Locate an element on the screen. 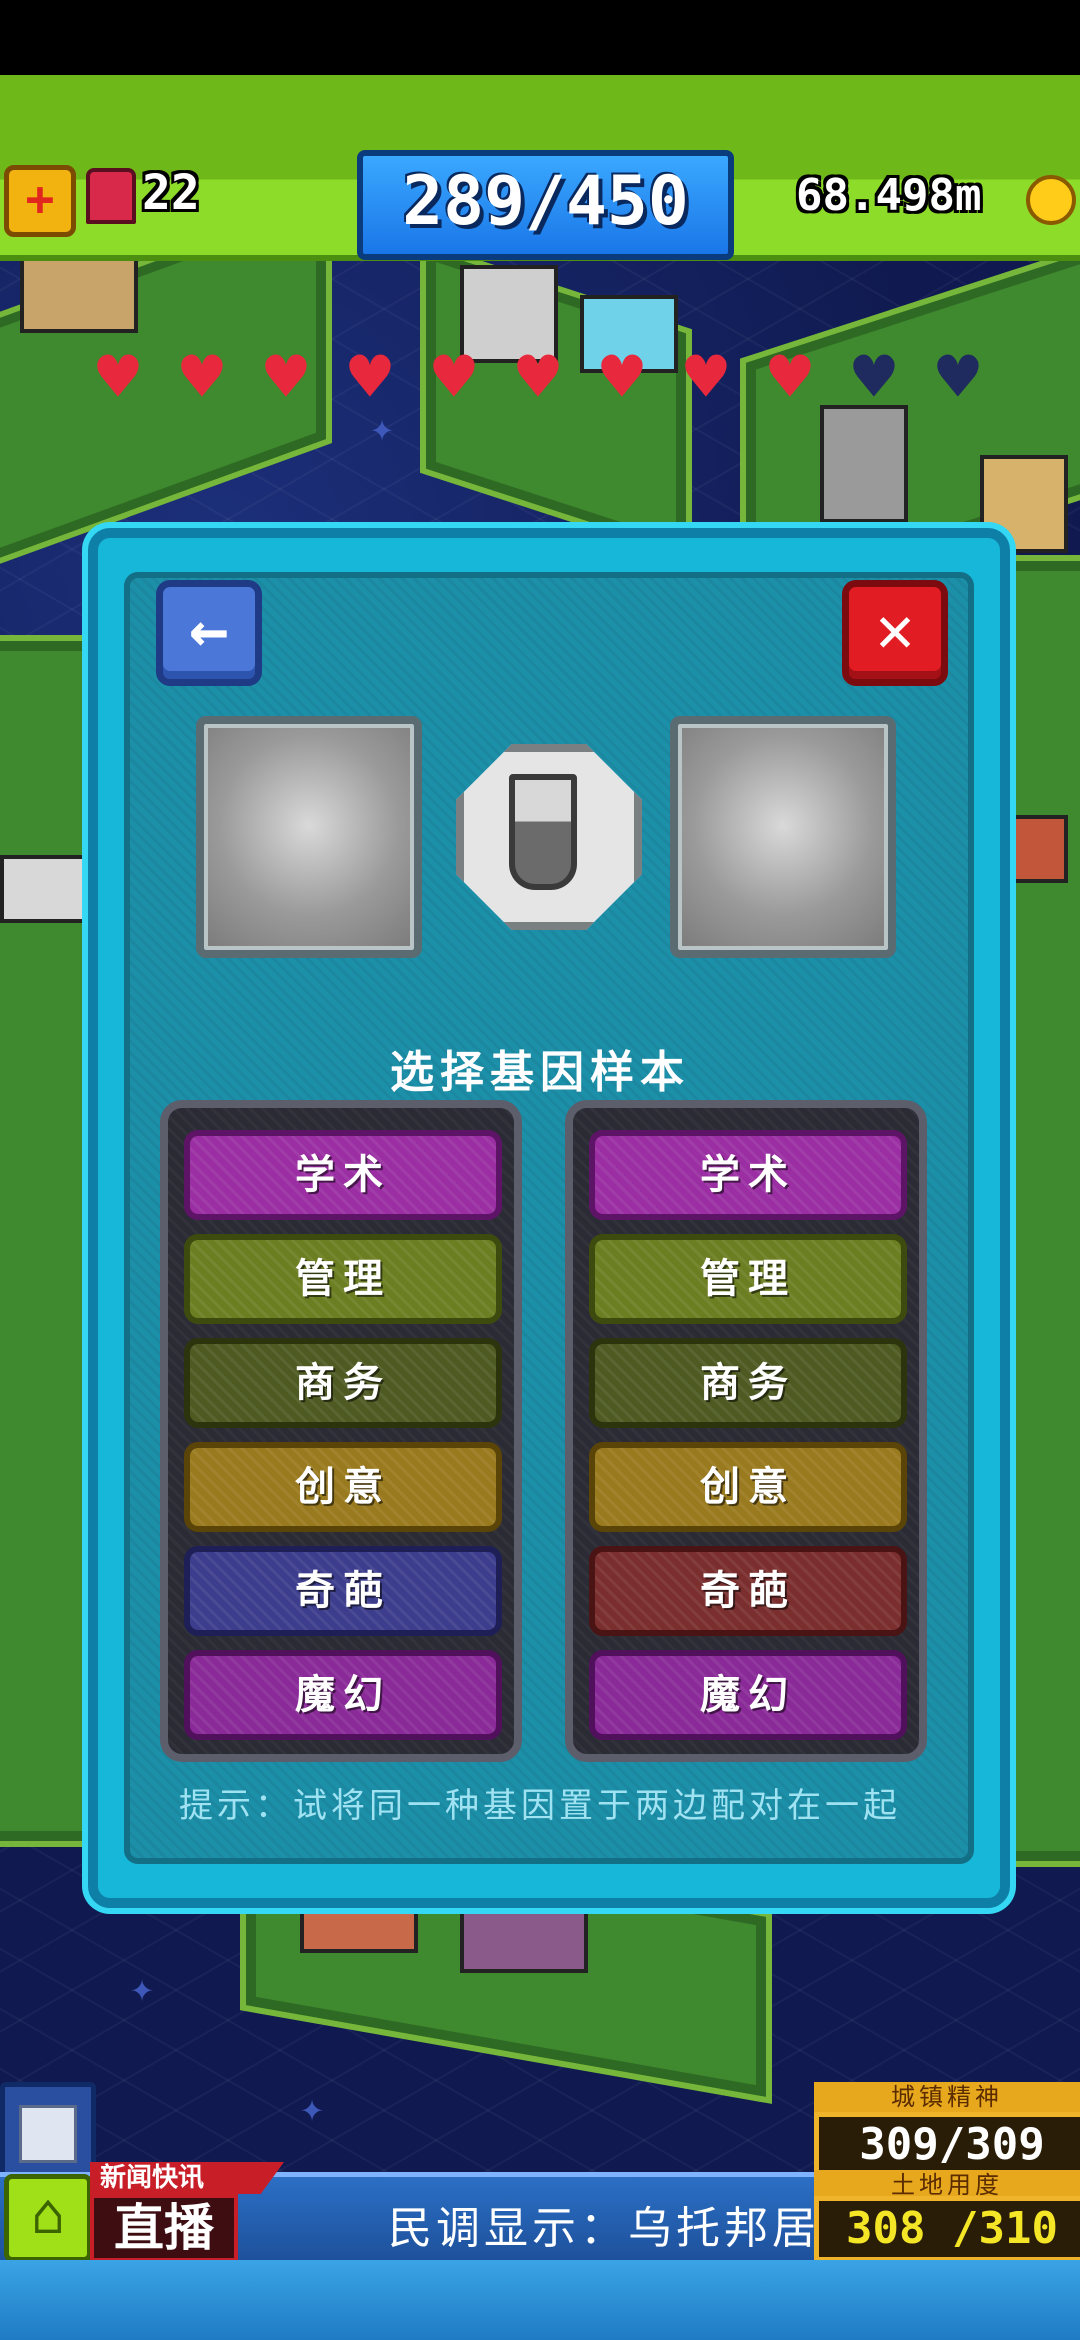 This screenshot has height=2340, width=1080. bottom-strip is located at coordinates (540, 2300).